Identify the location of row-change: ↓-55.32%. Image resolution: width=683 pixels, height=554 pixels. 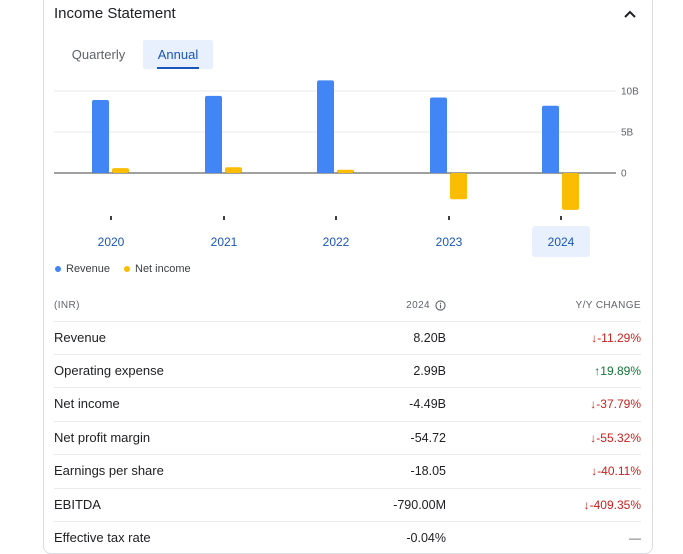
(580, 438).